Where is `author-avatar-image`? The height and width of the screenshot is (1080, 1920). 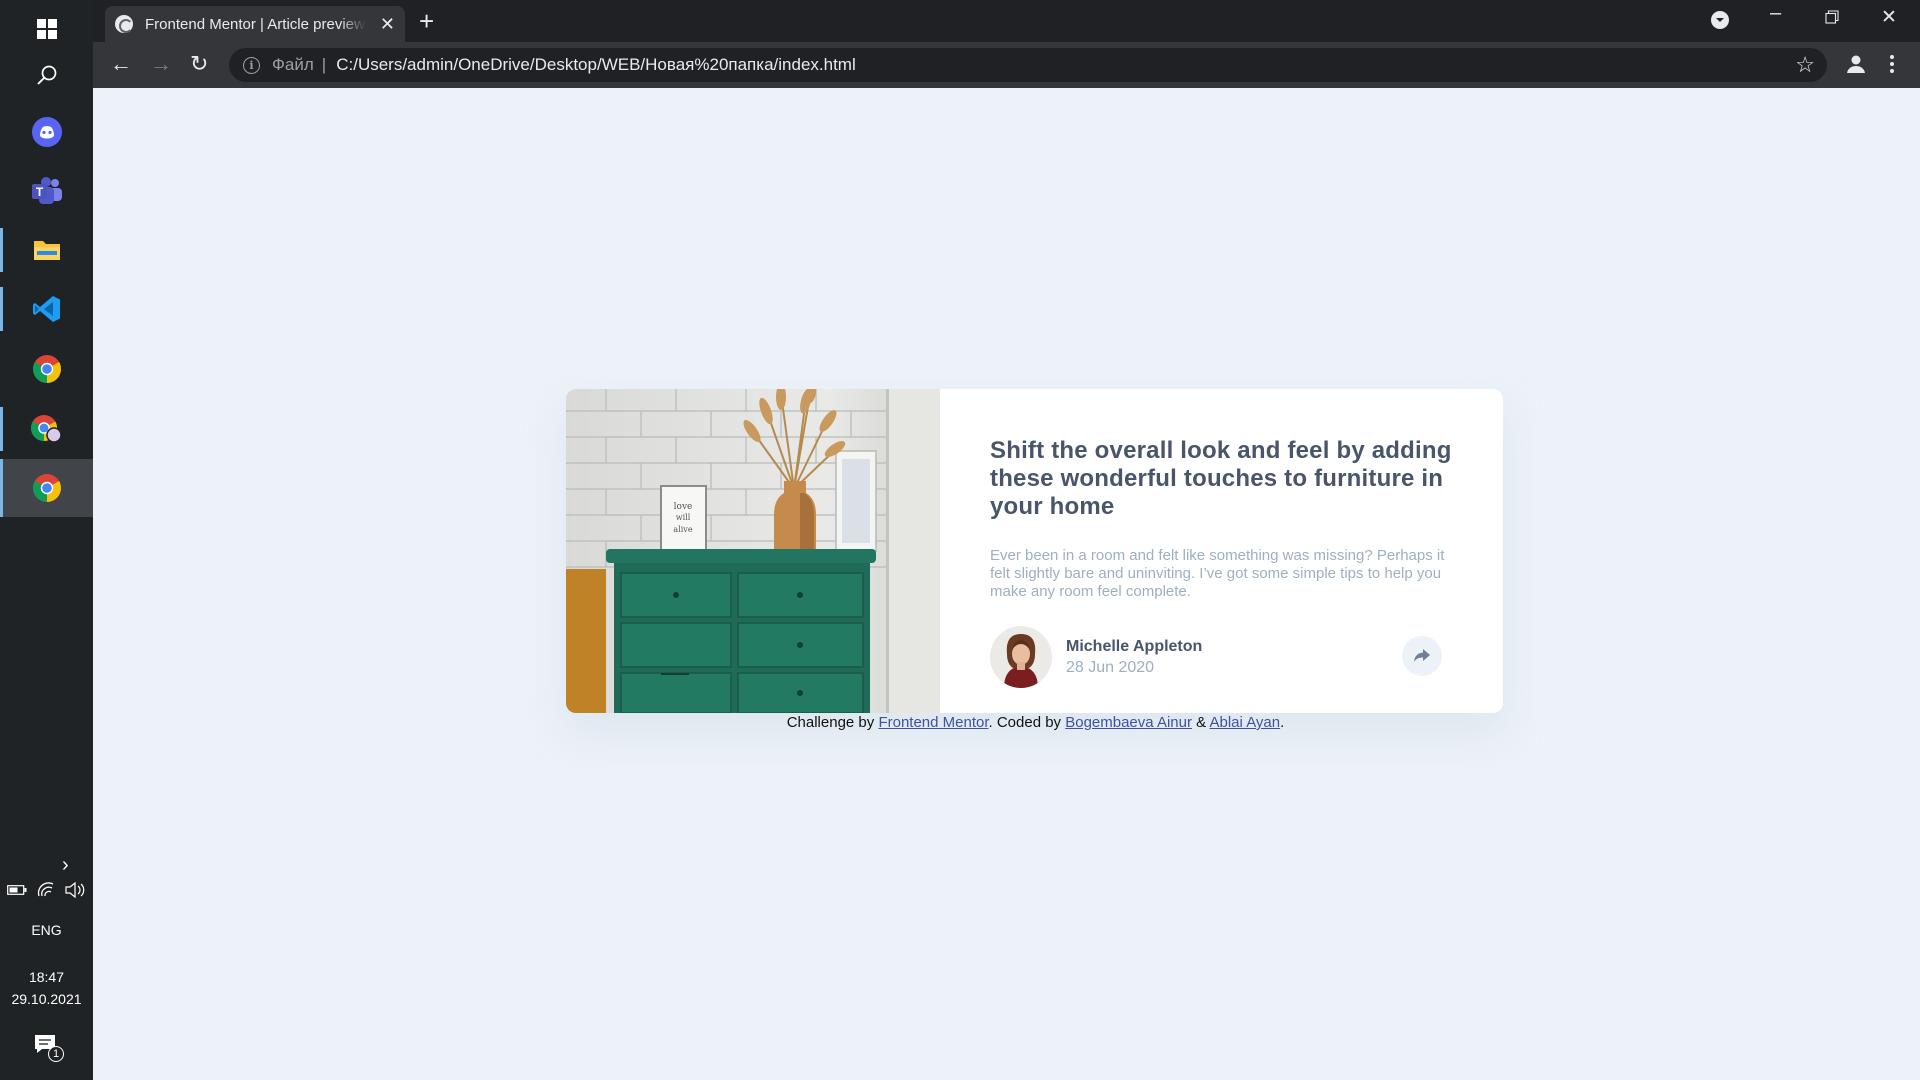 author-avatar-image is located at coordinates (1021, 657).